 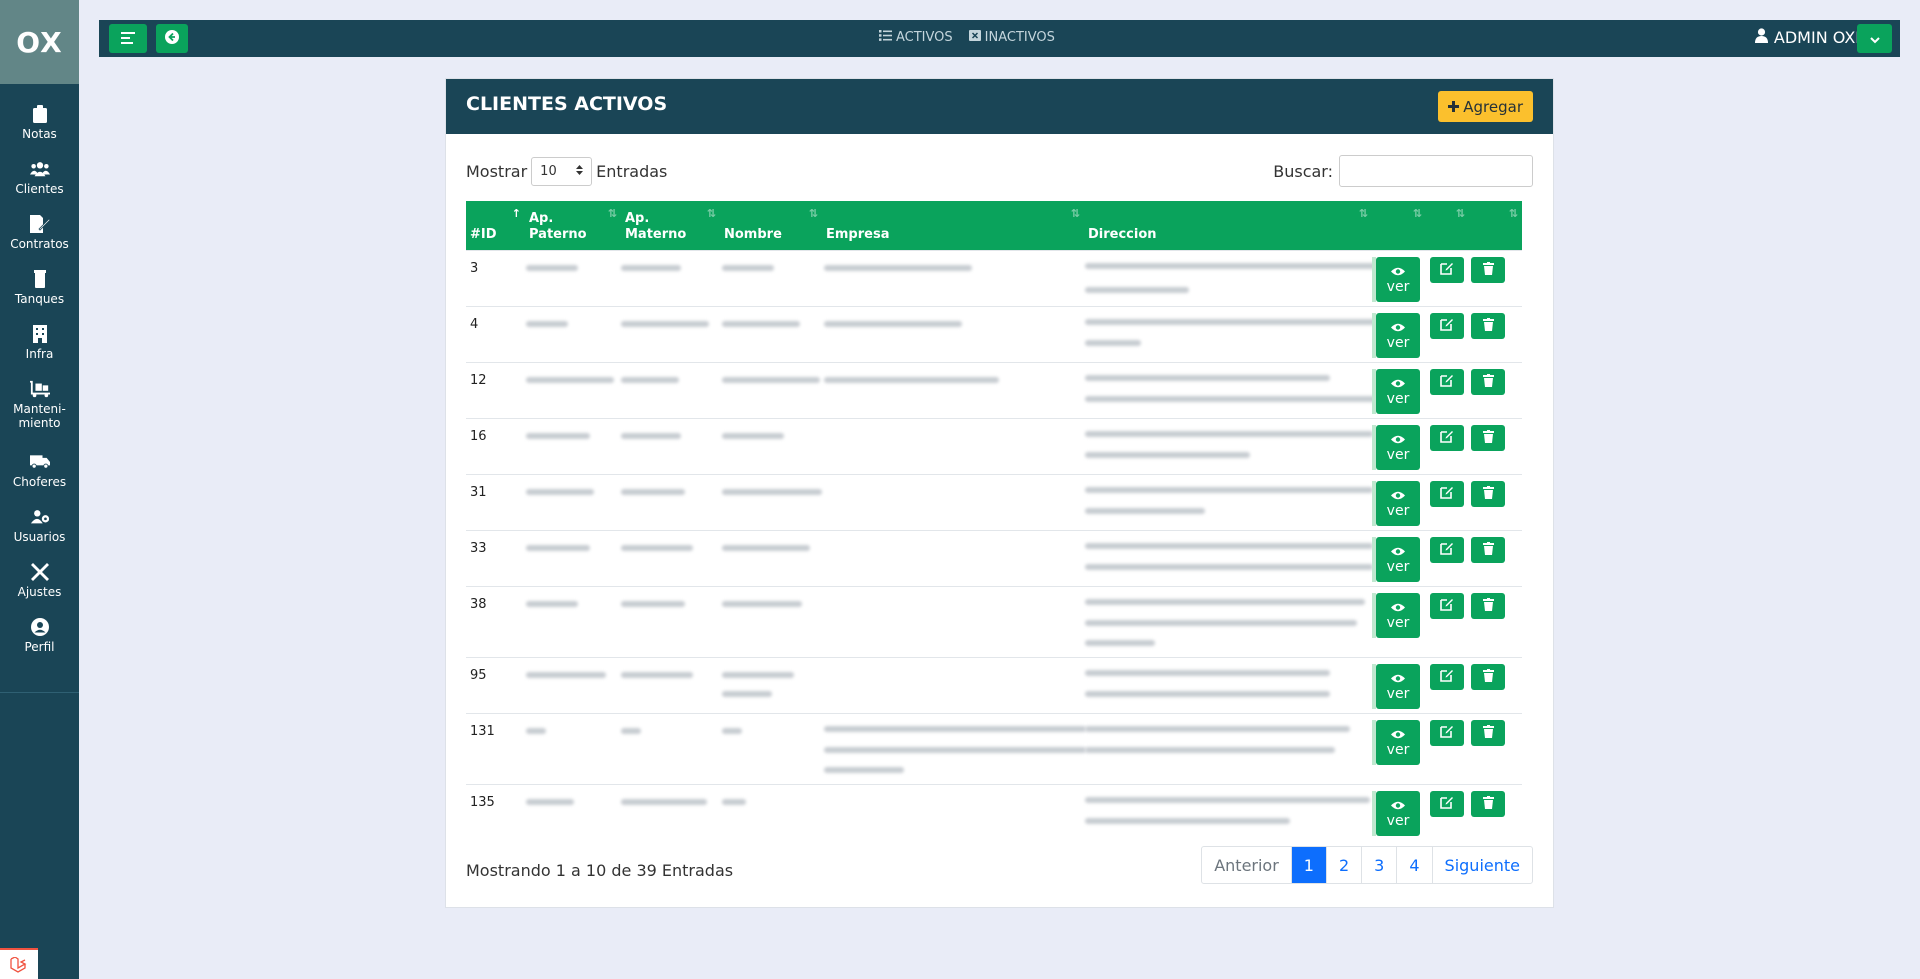 I want to click on laravel-logo-icon, so click(x=19, y=963).